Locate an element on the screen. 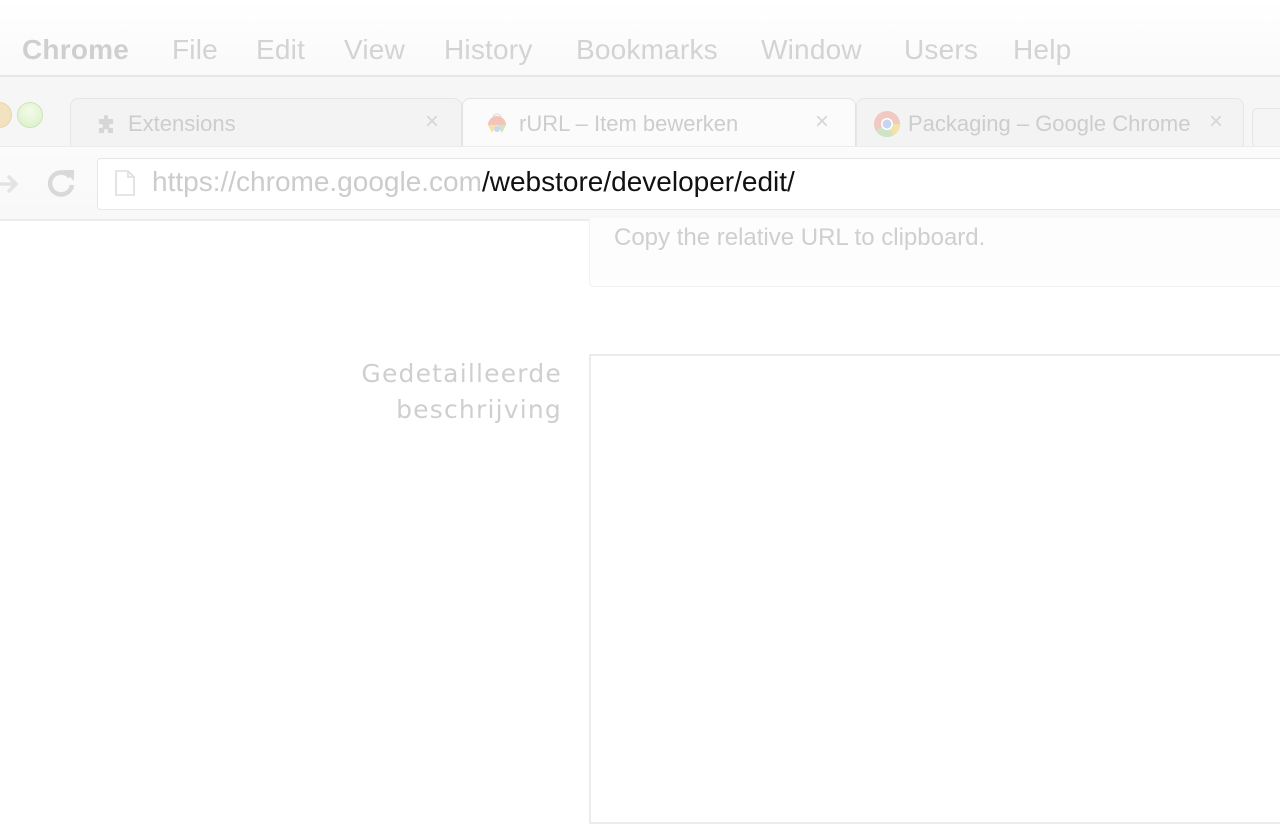 This screenshot has width=1280, height=824. puzzle-piece-icon is located at coordinates (106, 124).